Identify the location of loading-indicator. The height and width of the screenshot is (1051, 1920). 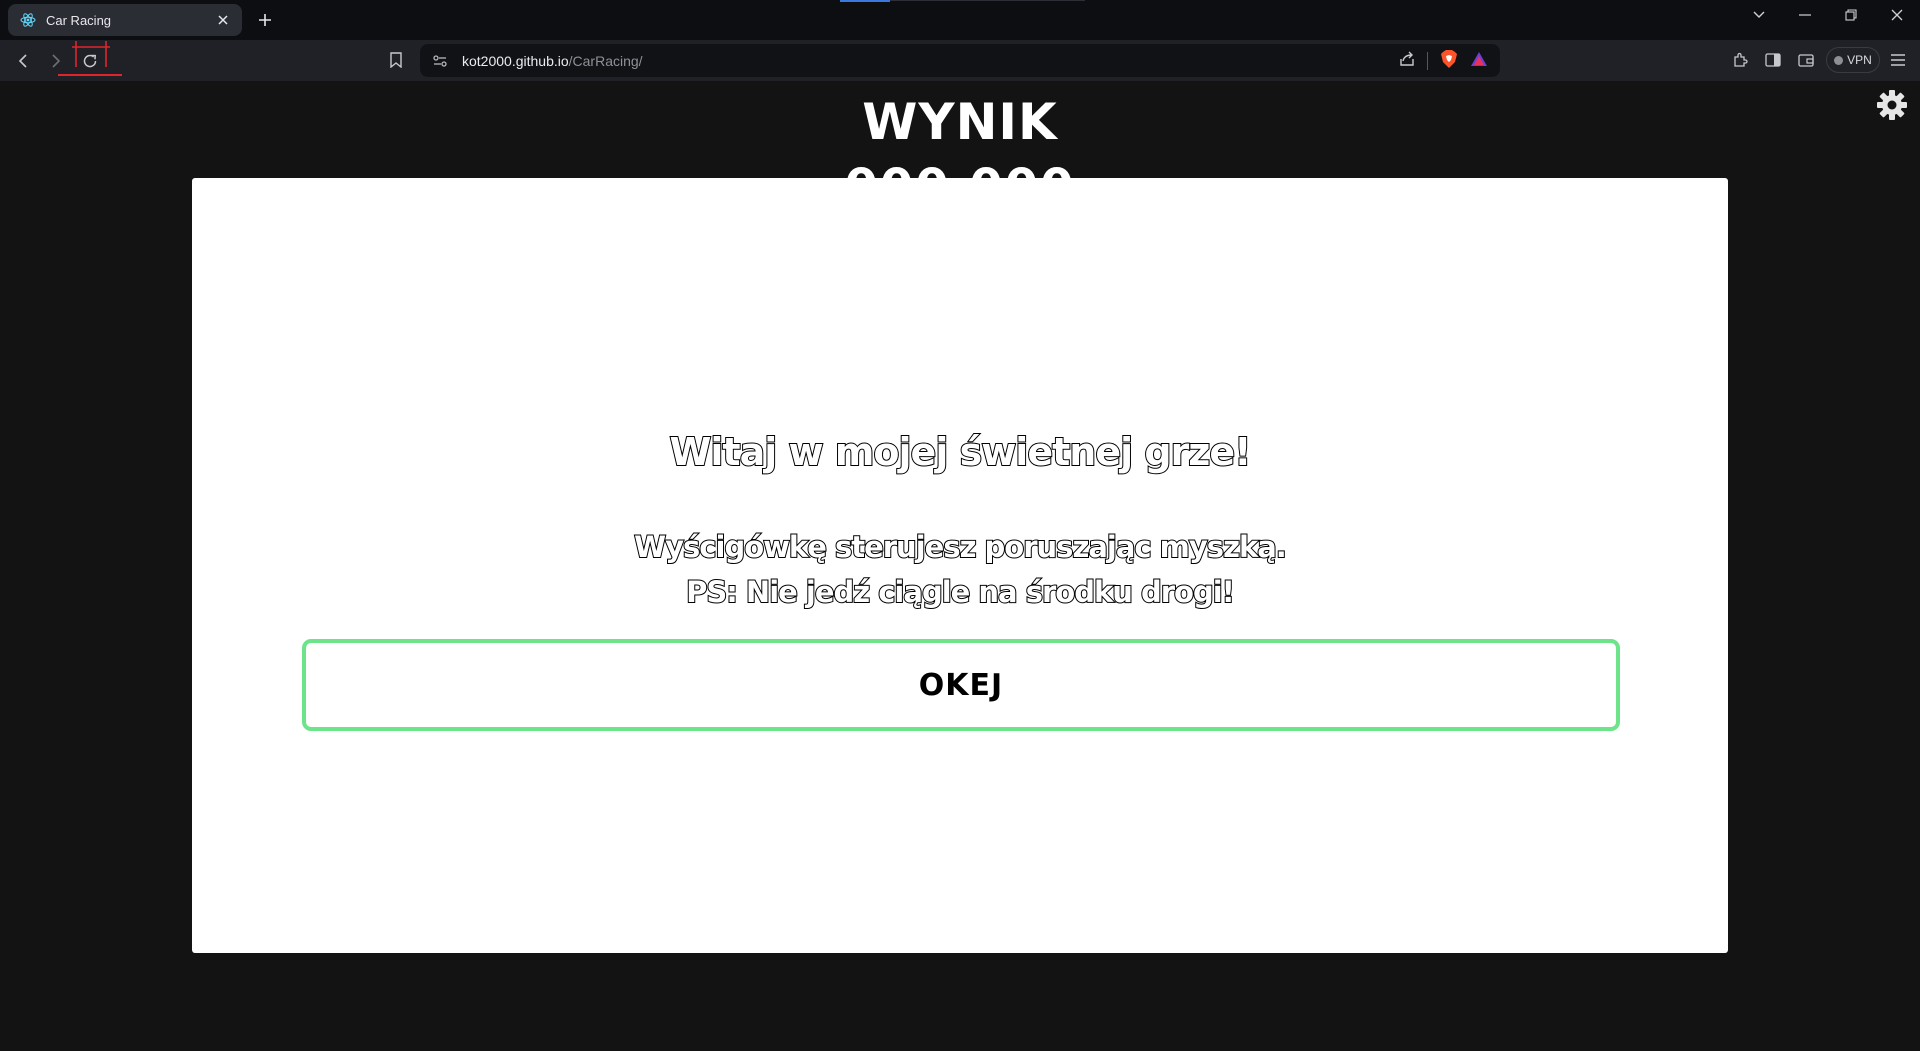
(865, 1).